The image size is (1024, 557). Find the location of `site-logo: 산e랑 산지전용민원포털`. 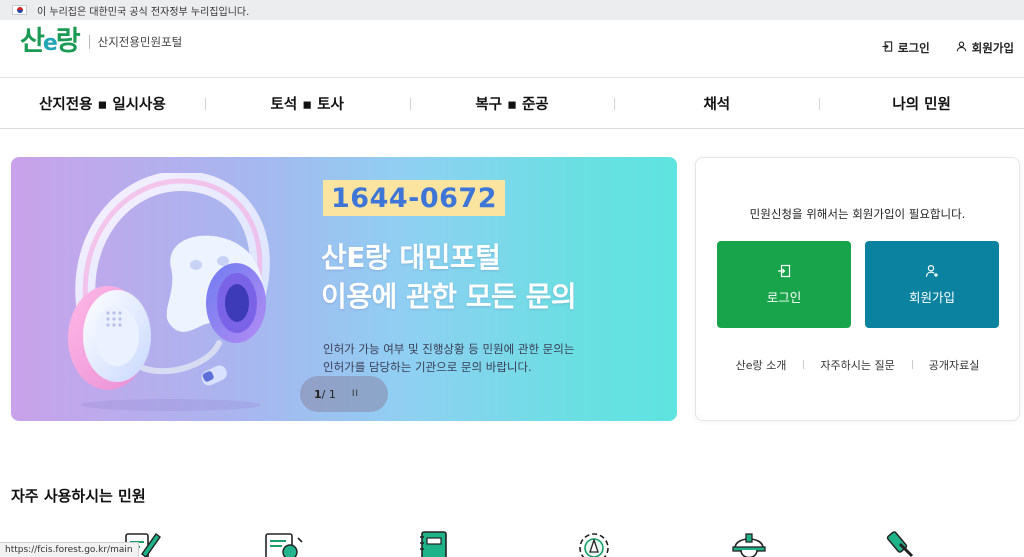

site-logo: 산e랑 산지전용민원포털 is located at coordinates (101, 41).